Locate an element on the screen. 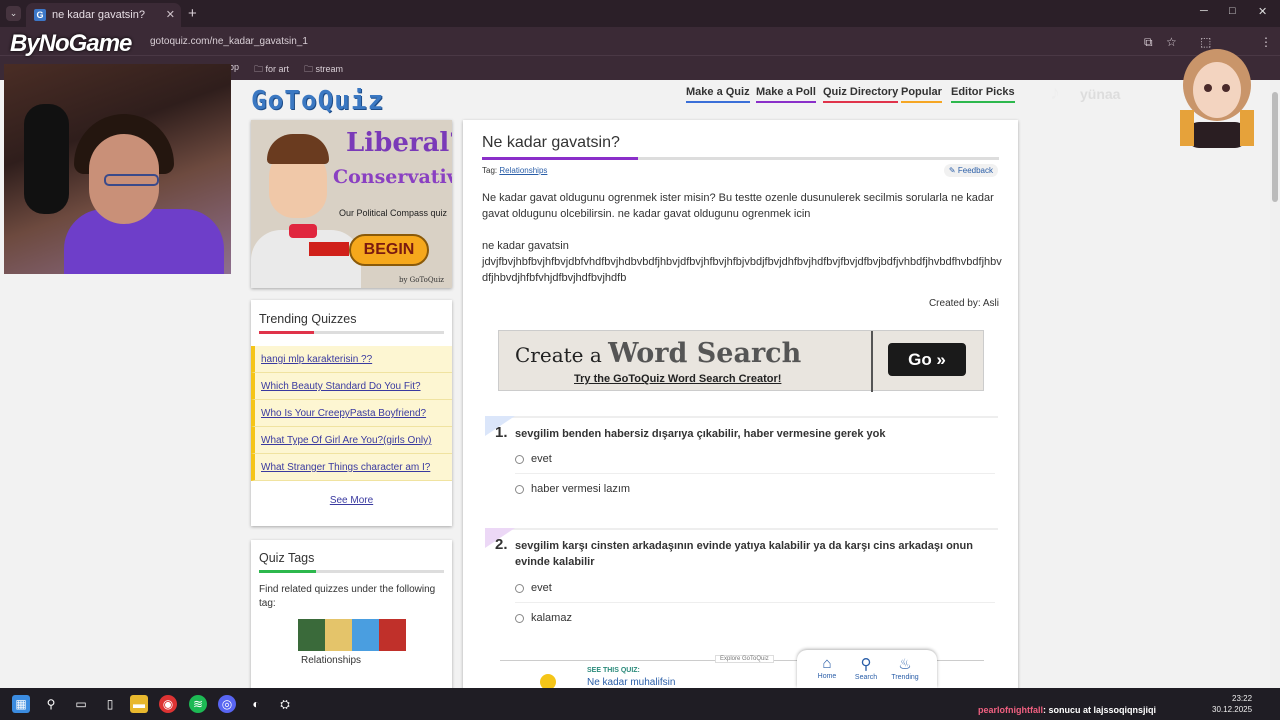 The height and width of the screenshot is (720, 1280). nav-home: ⌂ Home is located at coordinates (827, 667).